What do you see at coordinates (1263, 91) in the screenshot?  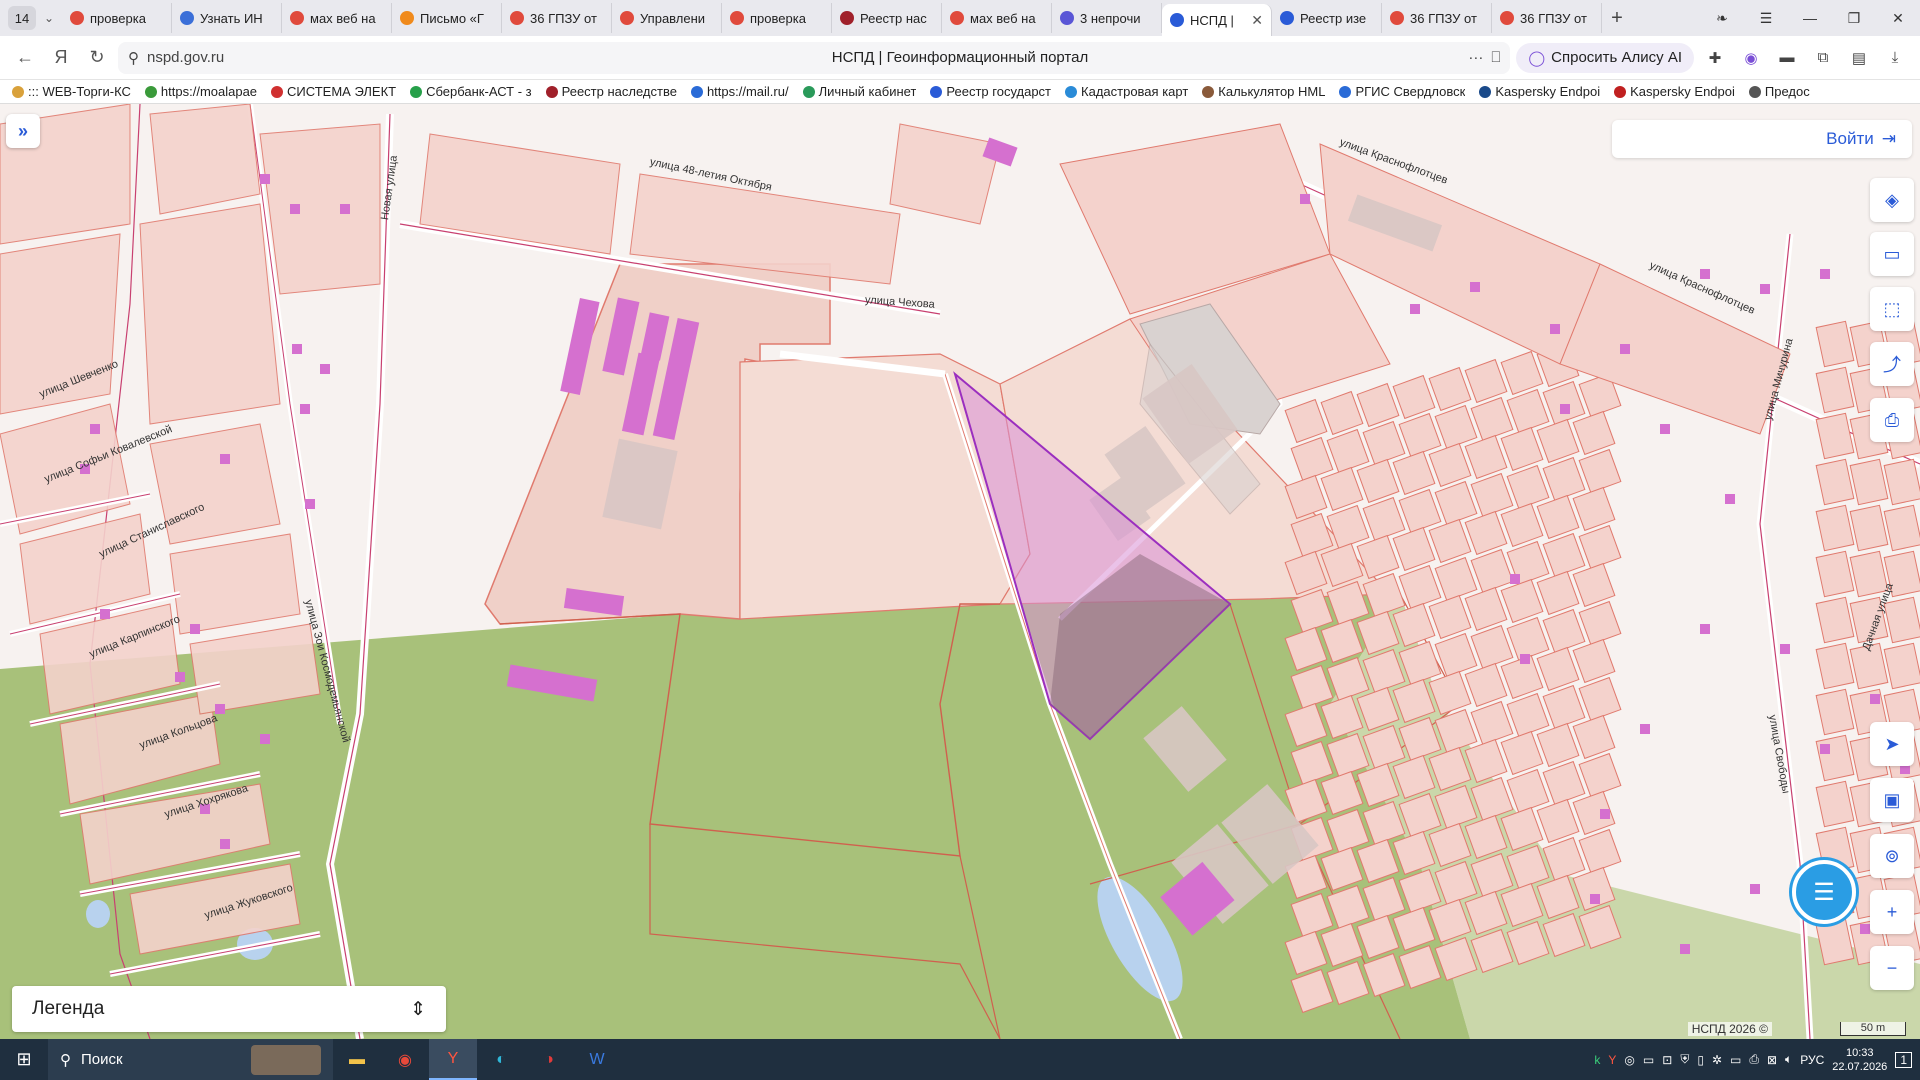 I see `bookmark-item: Калькулятор НМL` at bounding box center [1263, 91].